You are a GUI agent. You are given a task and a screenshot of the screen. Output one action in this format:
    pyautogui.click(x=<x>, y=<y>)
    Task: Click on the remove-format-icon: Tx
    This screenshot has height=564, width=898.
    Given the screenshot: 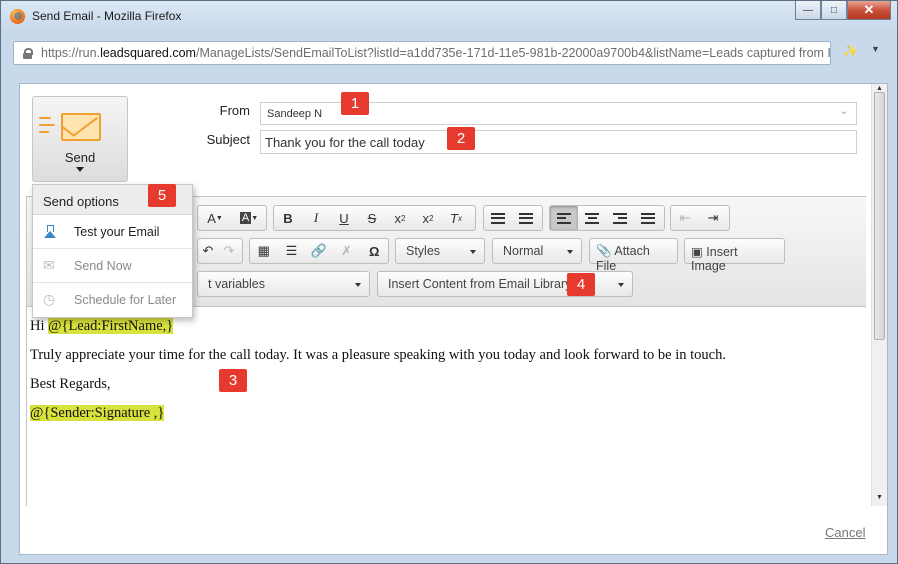 What is the action you would take?
    pyautogui.click(x=456, y=218)
    